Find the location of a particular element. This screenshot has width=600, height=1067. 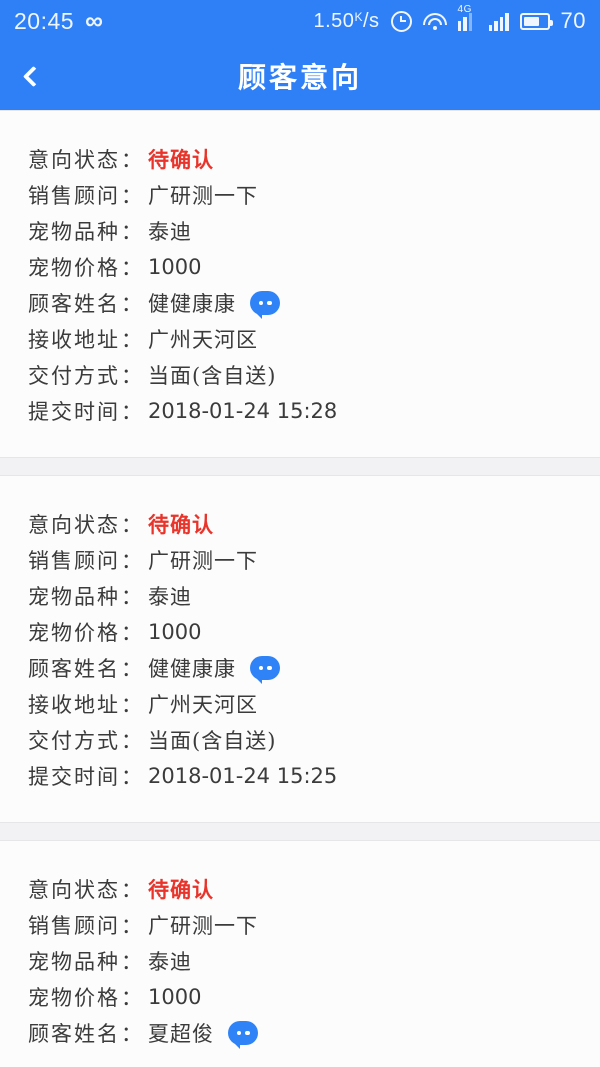

signal-bars-icon: 4G is located at coordinates (467, 17).